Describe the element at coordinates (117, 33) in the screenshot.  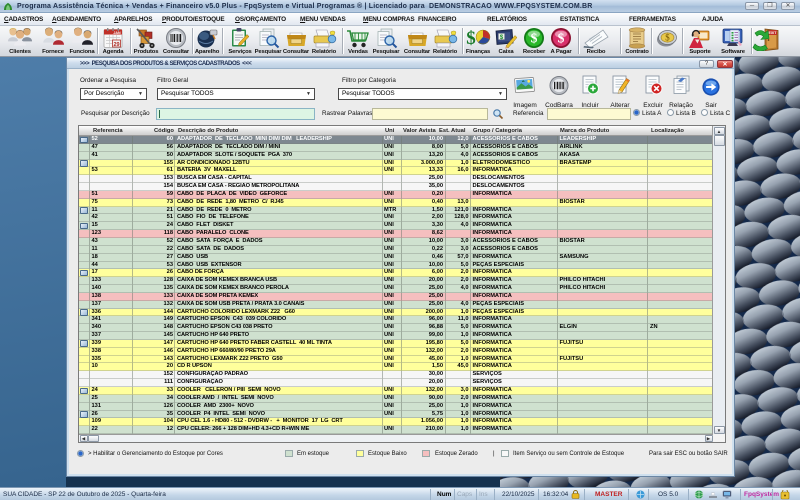
I see `svg-text: JAN` at that location.